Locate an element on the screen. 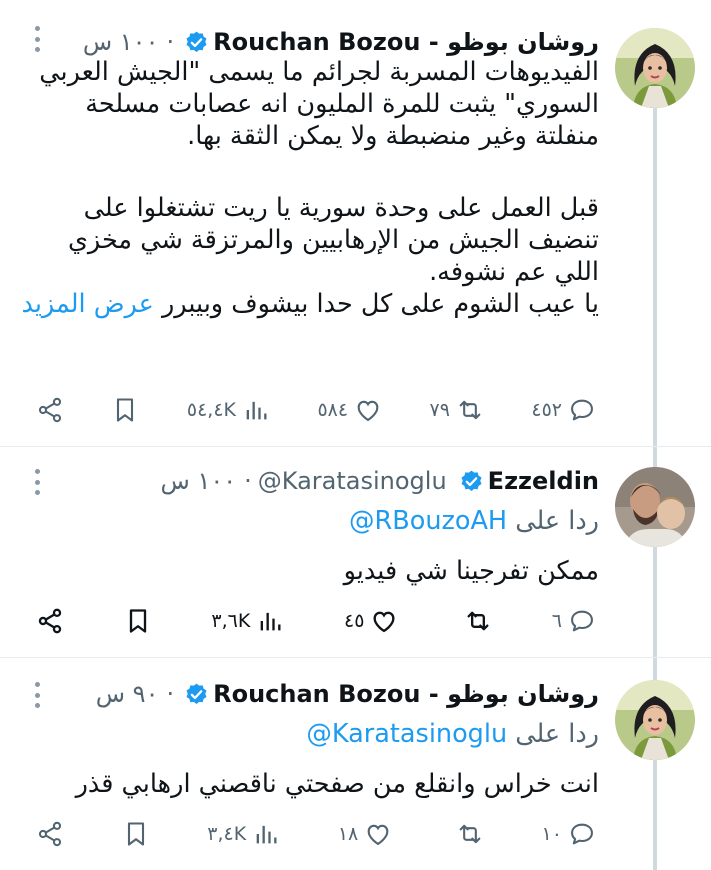 This screenshot has width=711, height=870. like-count: ٤٥ is located at coordinates (354, 621).